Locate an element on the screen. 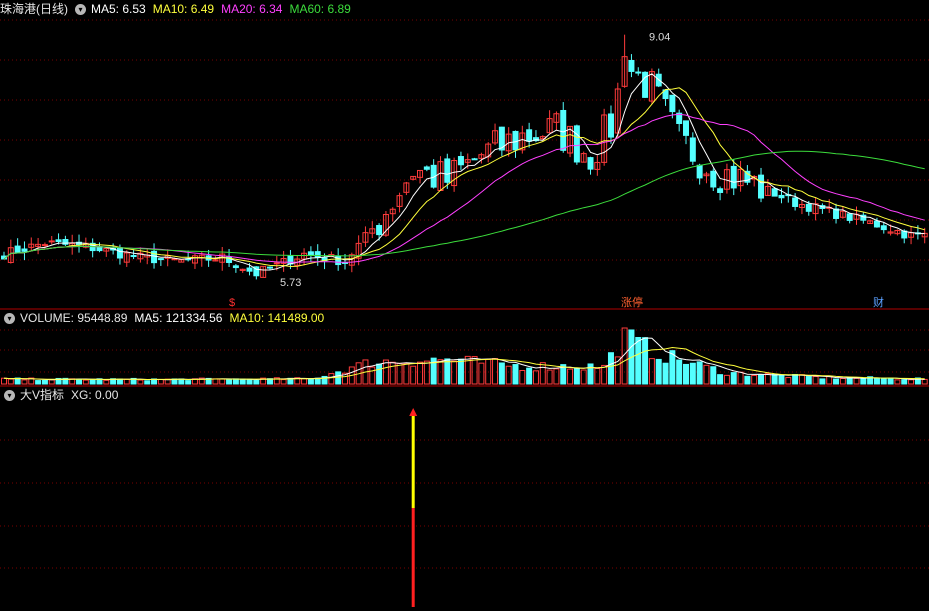 The image size is (929, 611). indicator-title: 大V指标 is located at coordinates (42, 395).